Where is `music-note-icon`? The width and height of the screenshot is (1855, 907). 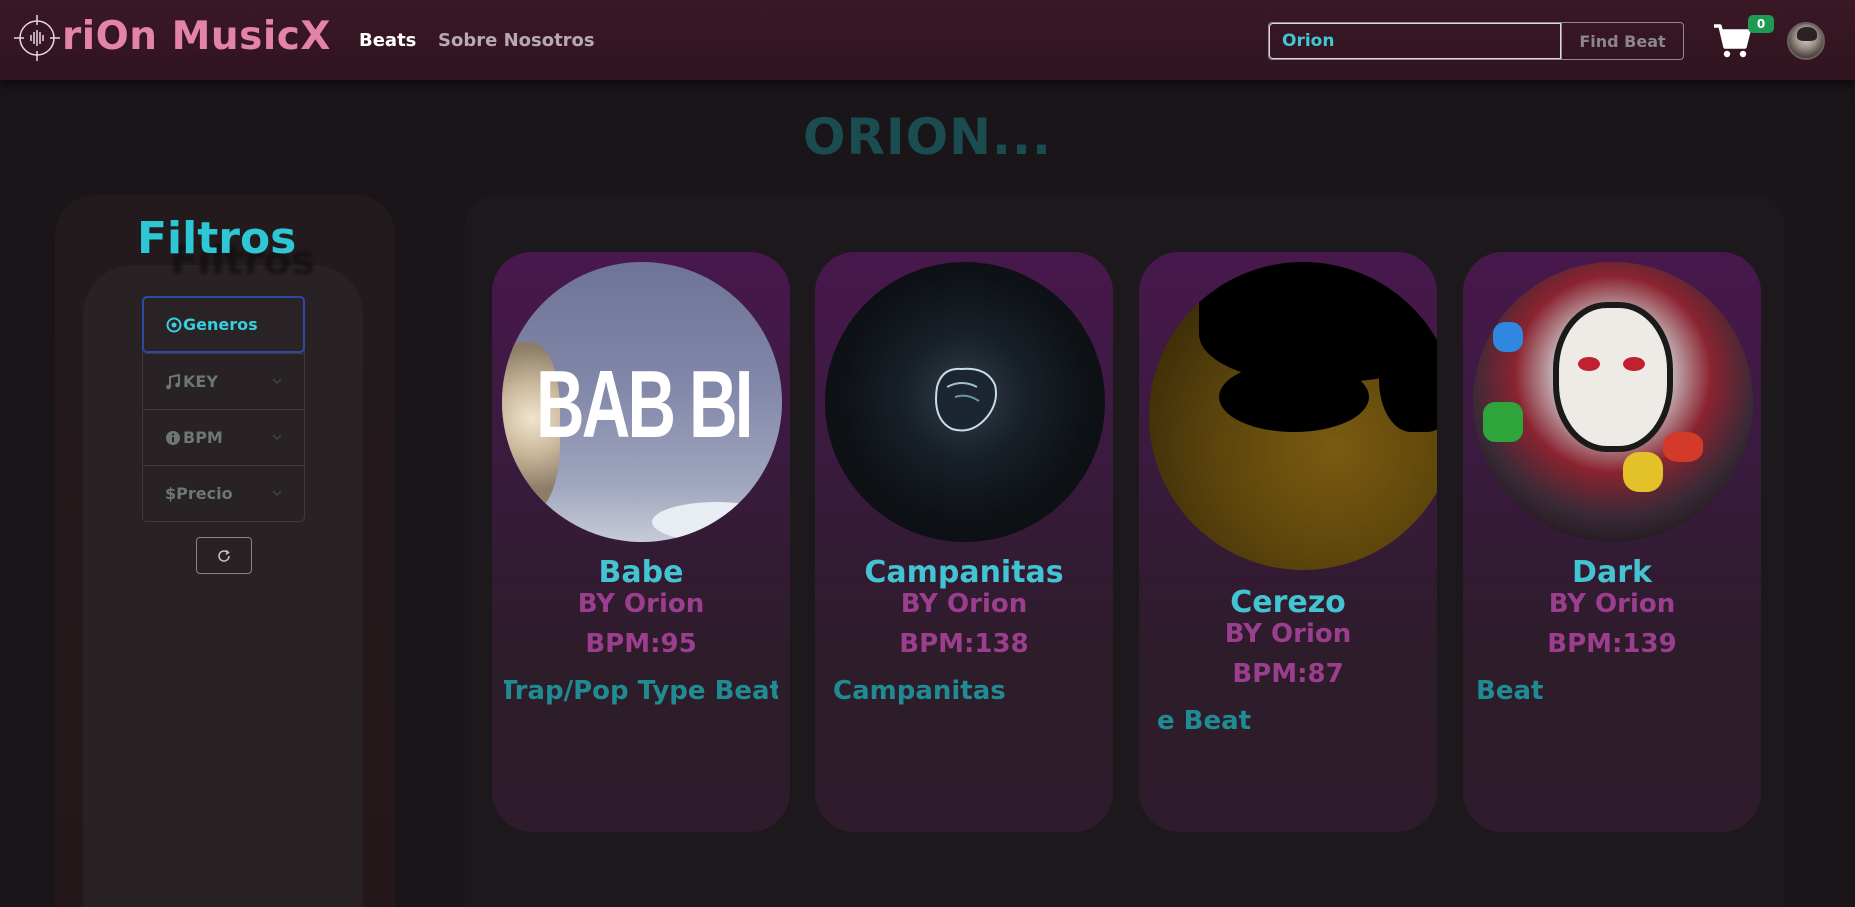 music-note-icon is located at coordinates (173, 381).